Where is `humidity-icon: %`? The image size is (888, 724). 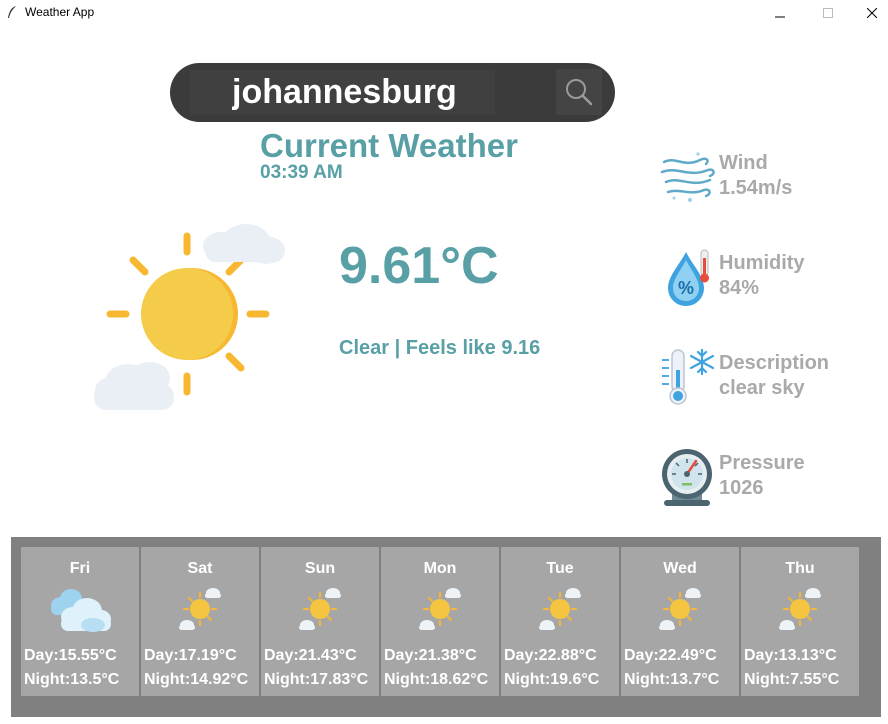 humidity-icon: % is located at coordinates (688, 277).